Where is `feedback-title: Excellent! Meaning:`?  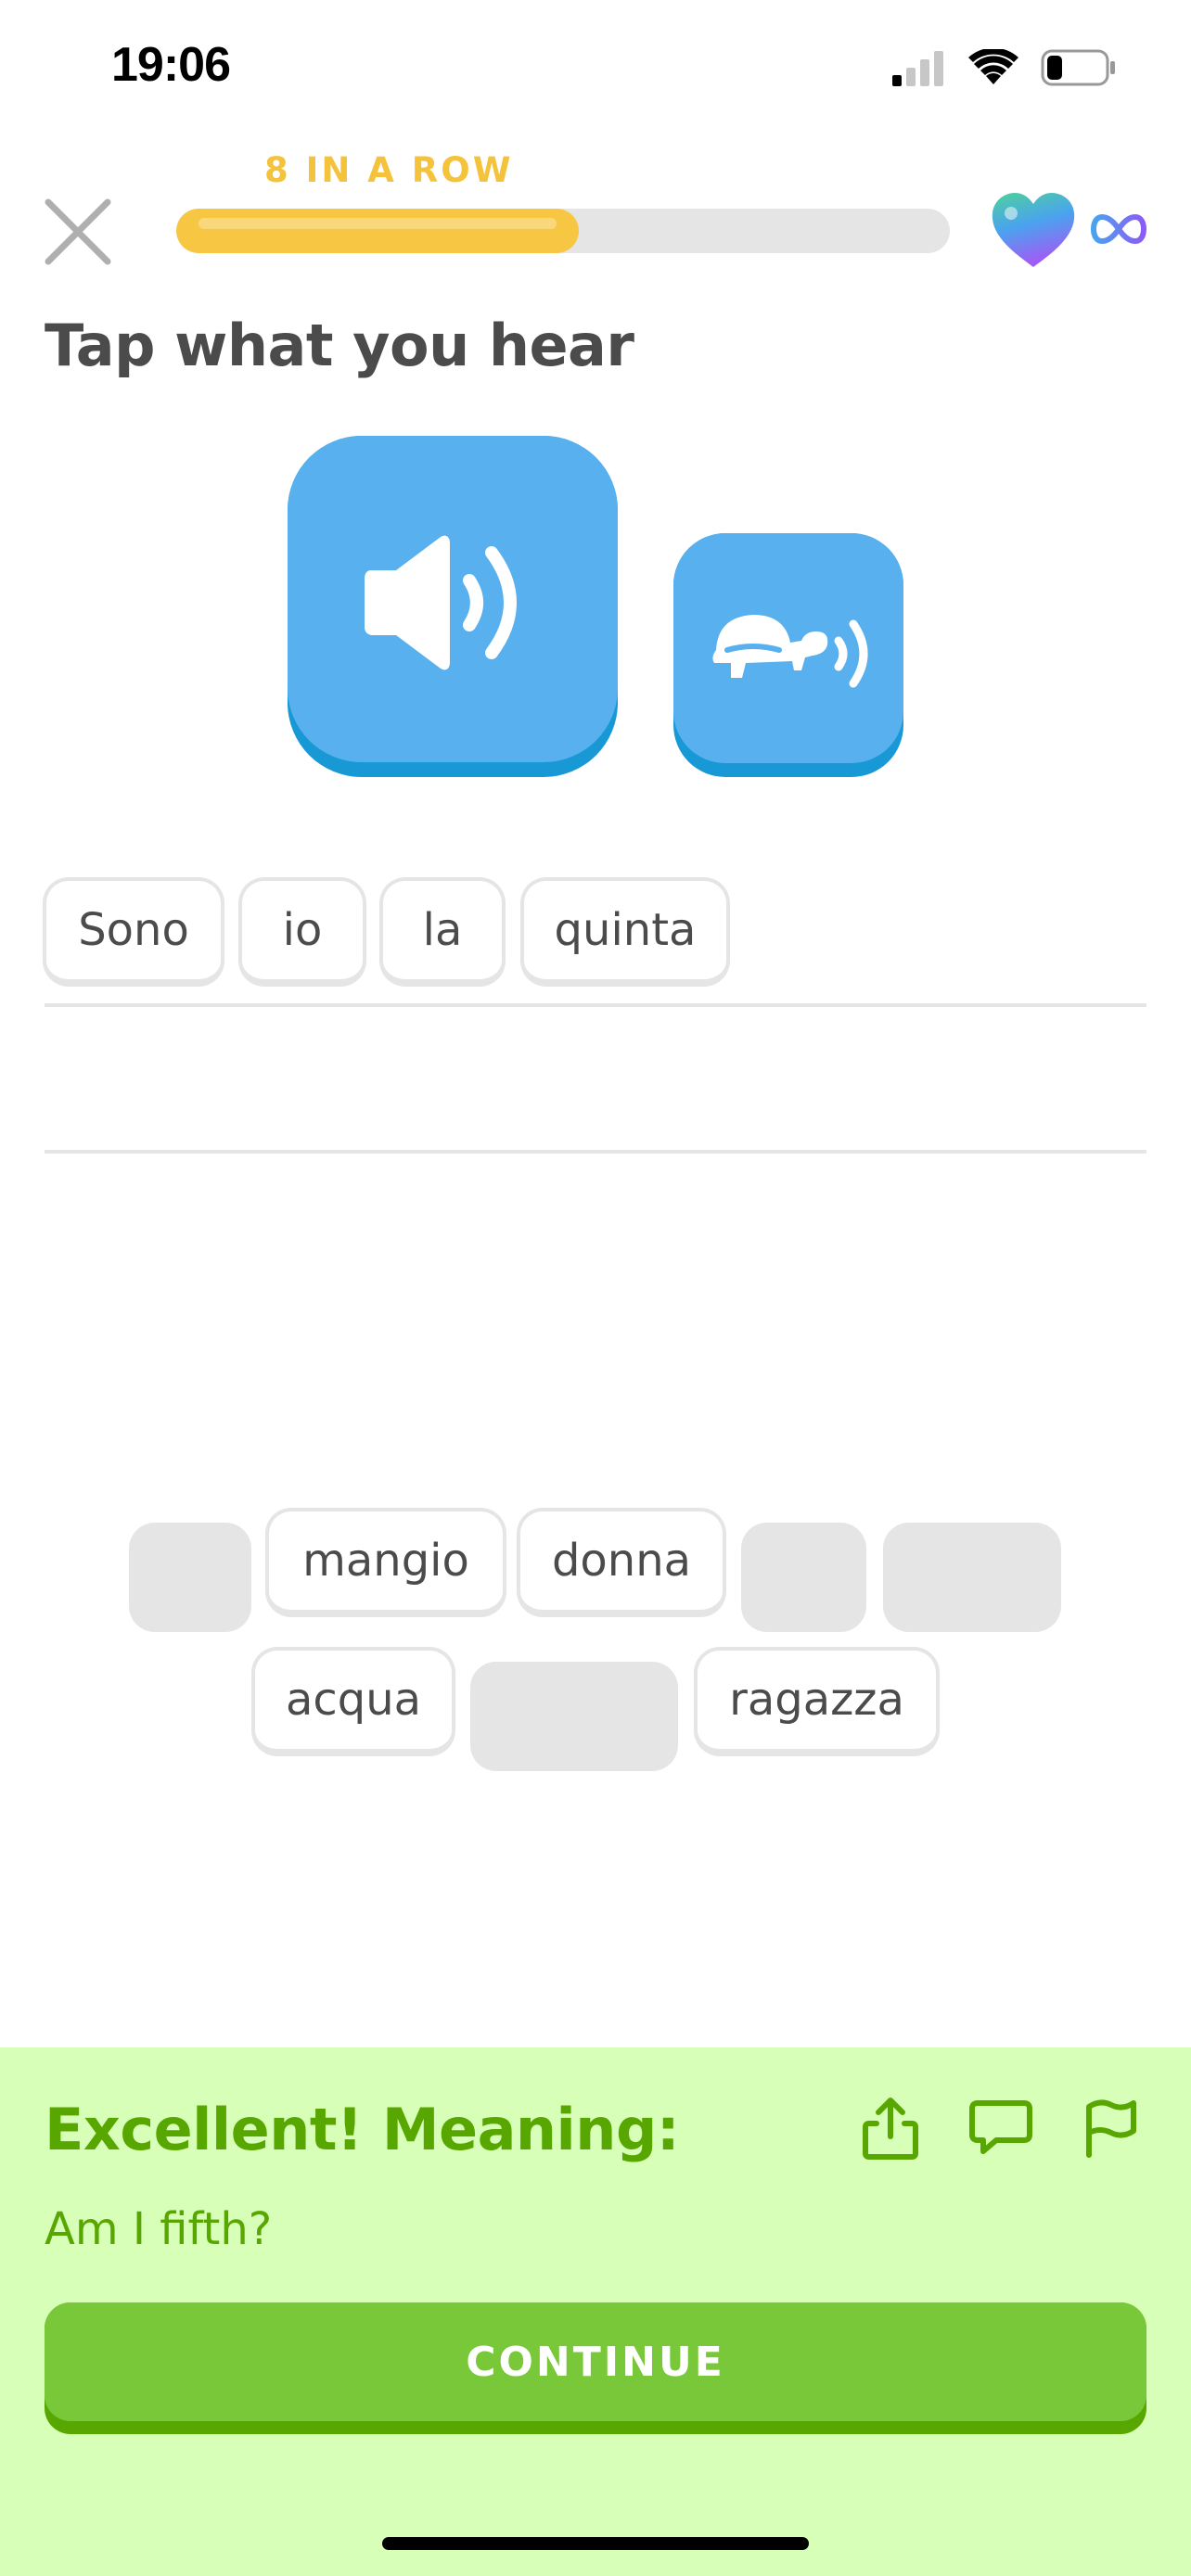 feedback-title: Excellent! Meaning: is located at coordinates (362, 2129).